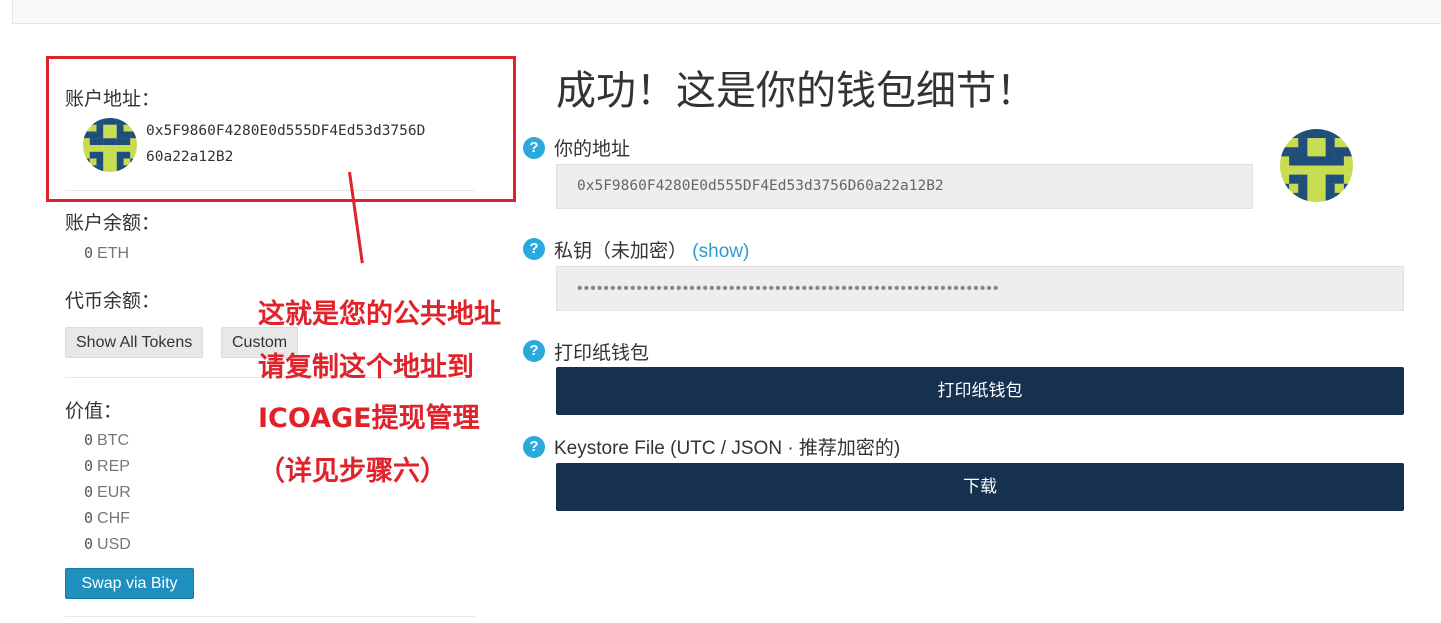 The image size is (1441, 623). What do you see at coordinates (621, 251) in the screenshot?
I see `private-key-label-text: 私钥（未加密）` at bounding box center [621, 251].